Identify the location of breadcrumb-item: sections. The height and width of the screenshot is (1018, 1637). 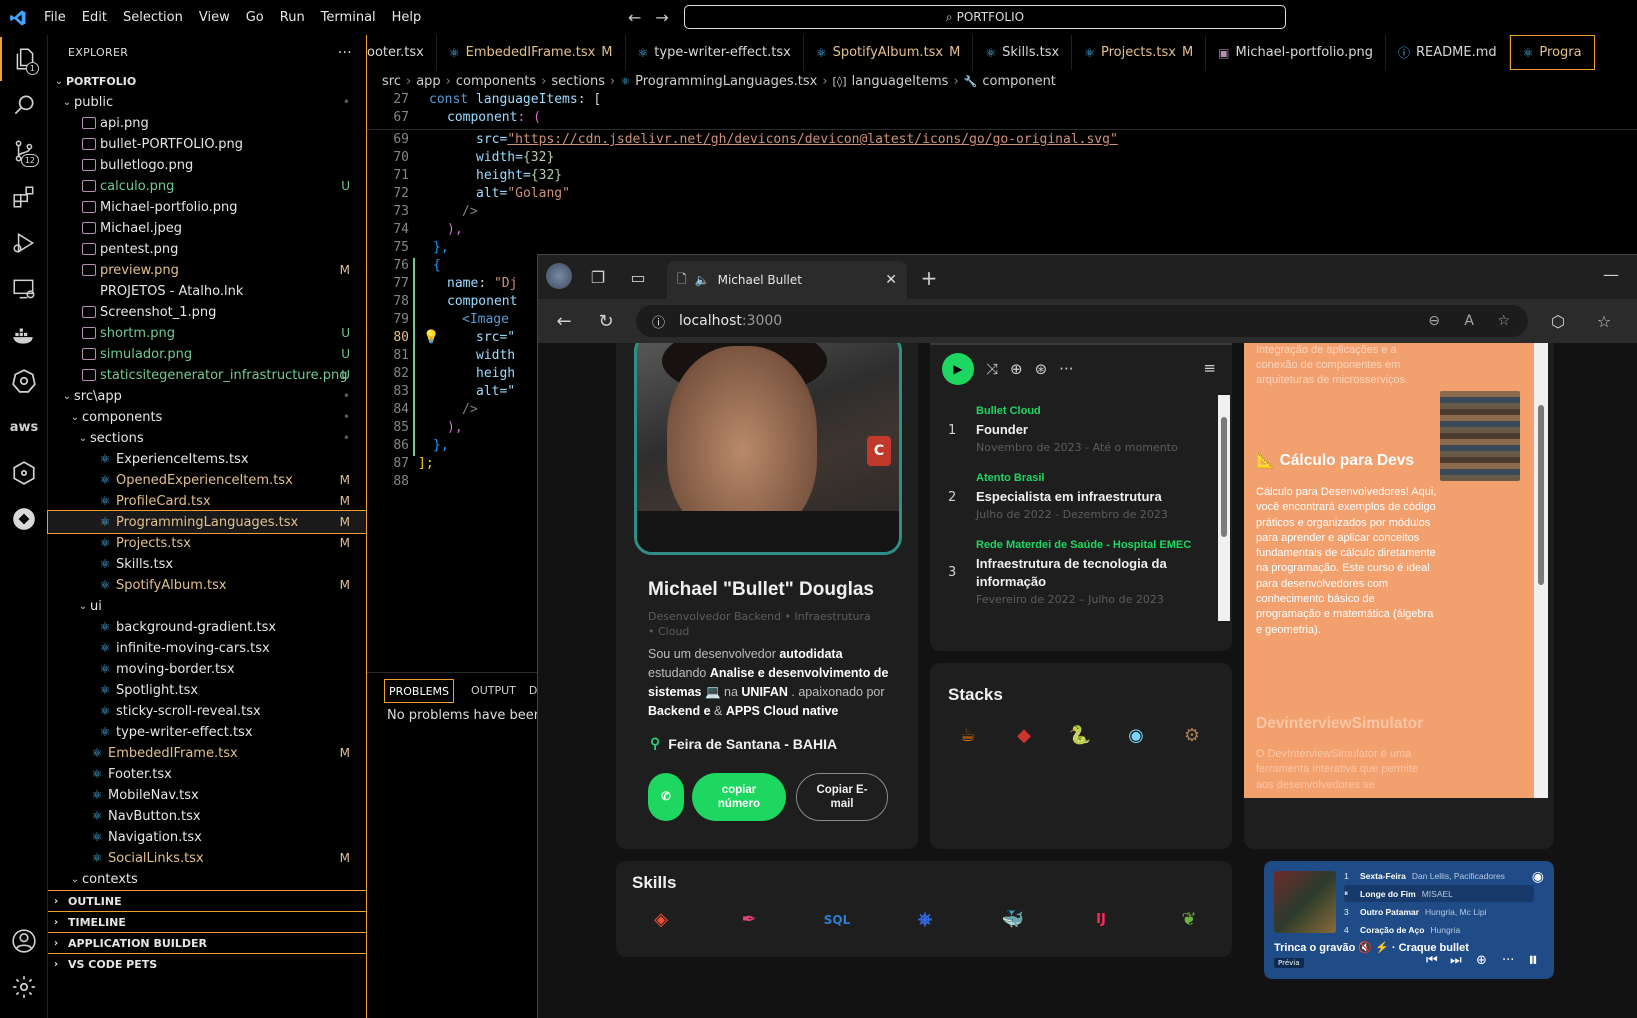
(578, 81).